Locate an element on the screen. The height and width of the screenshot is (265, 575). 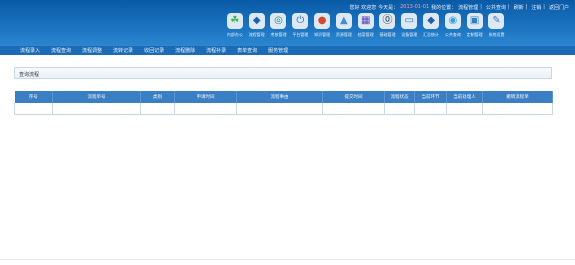
menu-item: 流程补录 is located at coordinates (216, 50).